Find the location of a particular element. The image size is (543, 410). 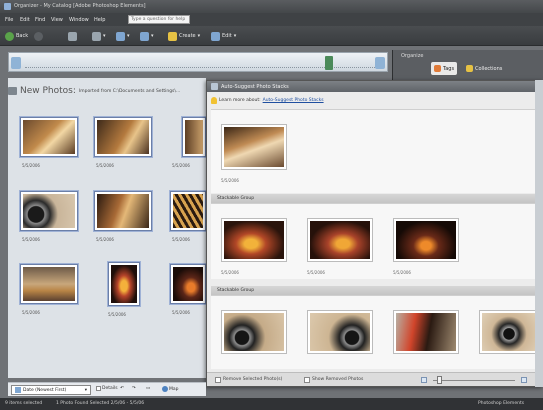

sort-order-dropdown: Date (Newest First) ▾ is located at coordinates (51, 390).